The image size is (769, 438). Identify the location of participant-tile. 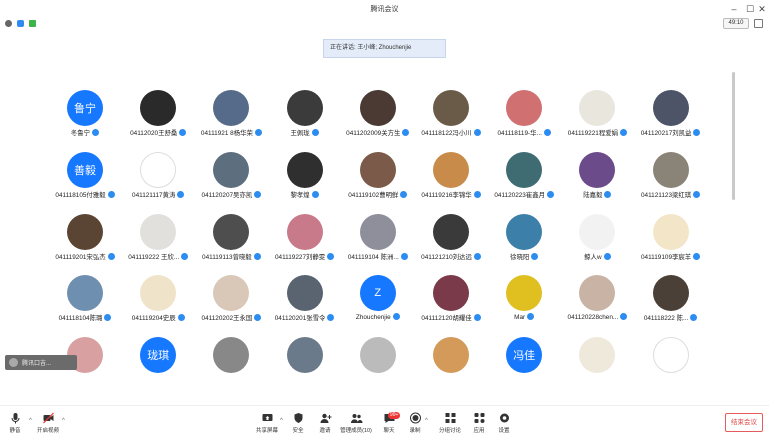
(671, 355).